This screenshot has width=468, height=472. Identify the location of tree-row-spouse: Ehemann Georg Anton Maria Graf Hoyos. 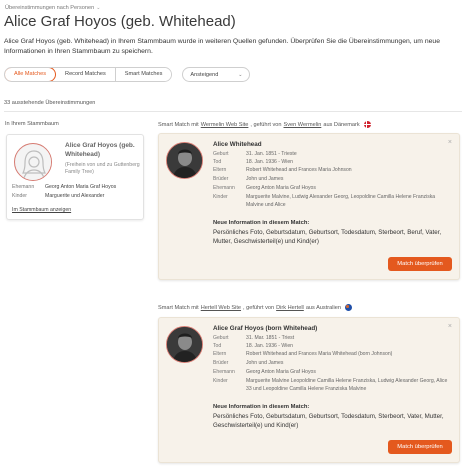
(64, 187).